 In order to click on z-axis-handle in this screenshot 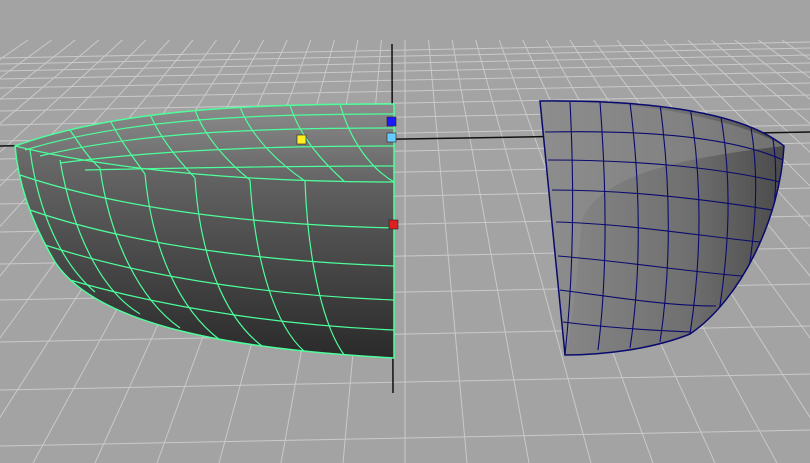, I will do `click(391, 121)`.